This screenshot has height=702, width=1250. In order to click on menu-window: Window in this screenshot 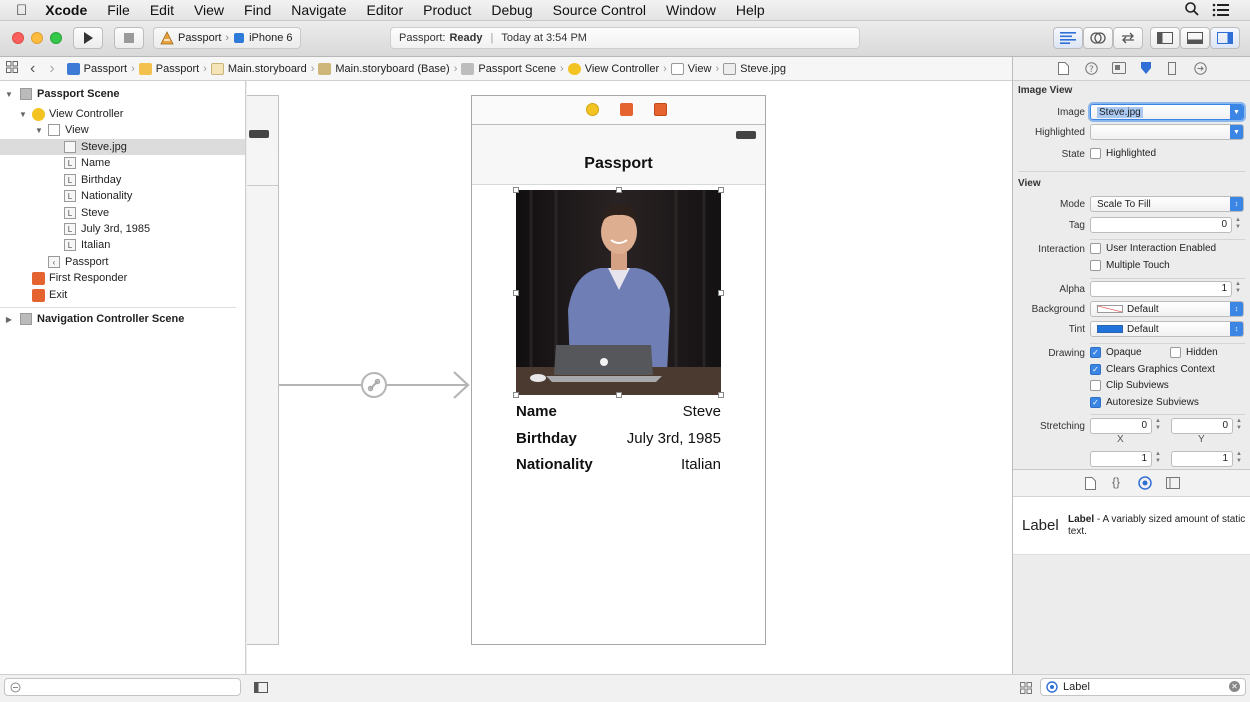, I will do `click(691, 10)`.